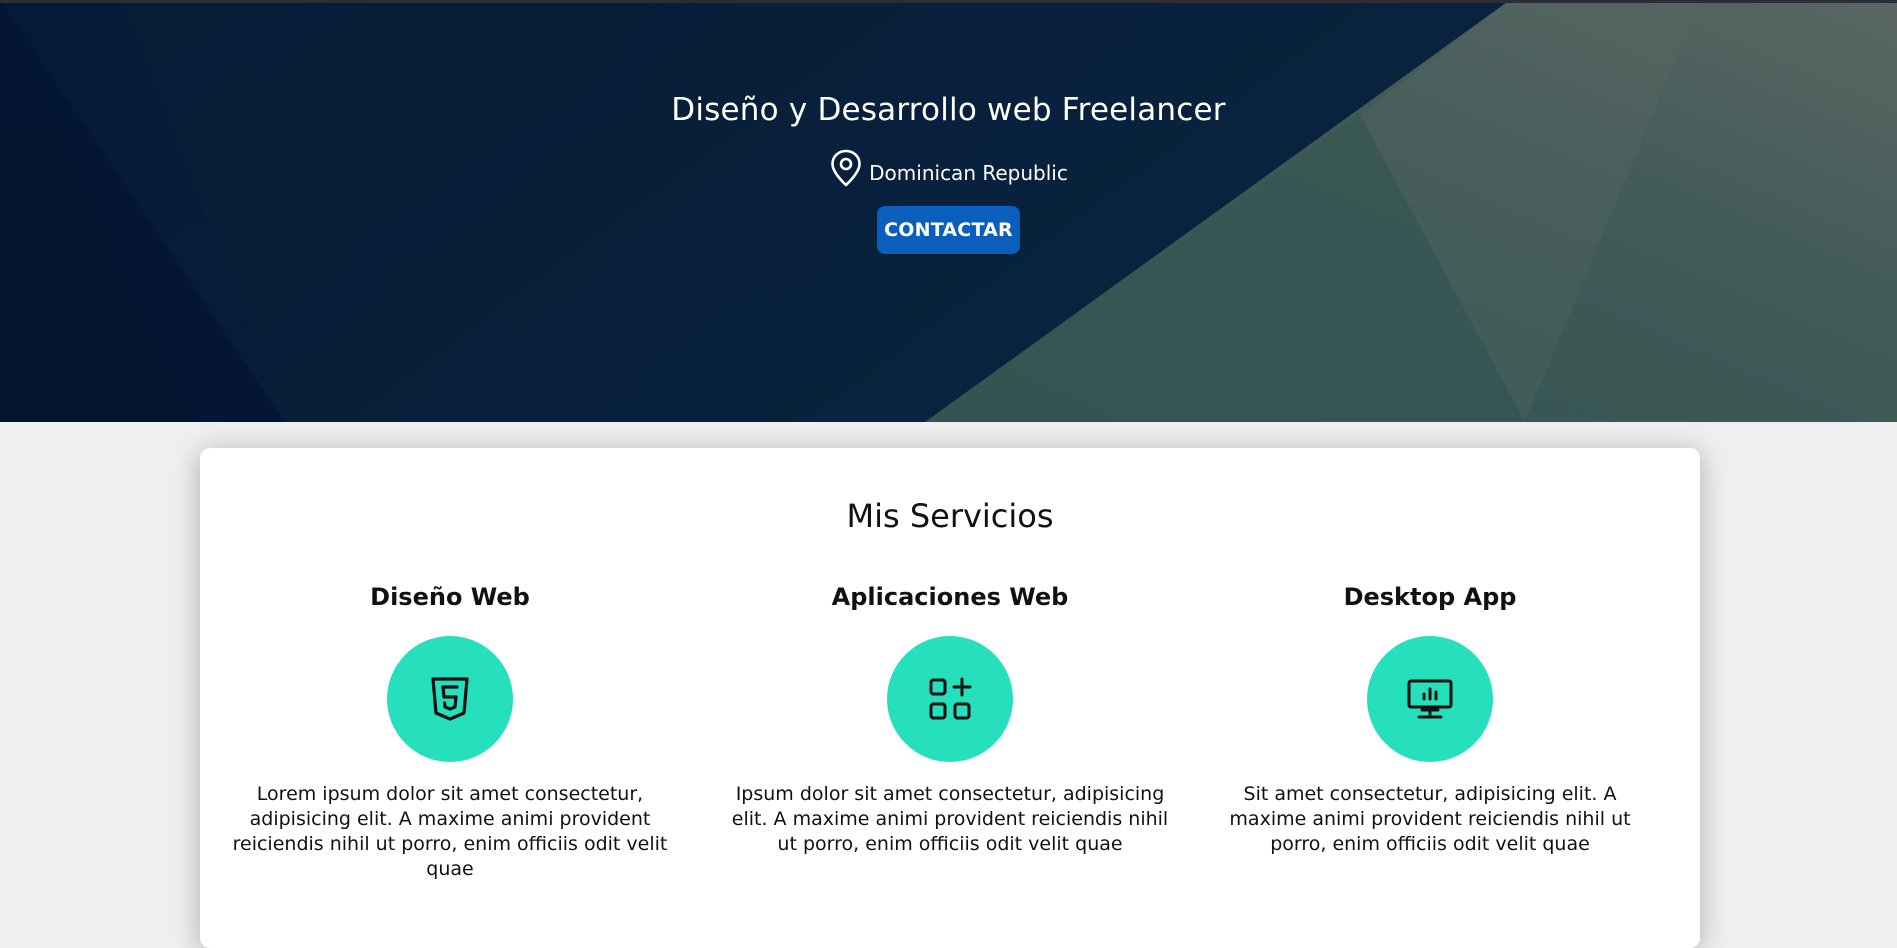 Image resolution: width=1897 pixels, height=948 pixels. What do you see at coordinates (968, 173) in the screenshot?
I see `location-text: Dominican Republic` at bounding box center [968, 173].